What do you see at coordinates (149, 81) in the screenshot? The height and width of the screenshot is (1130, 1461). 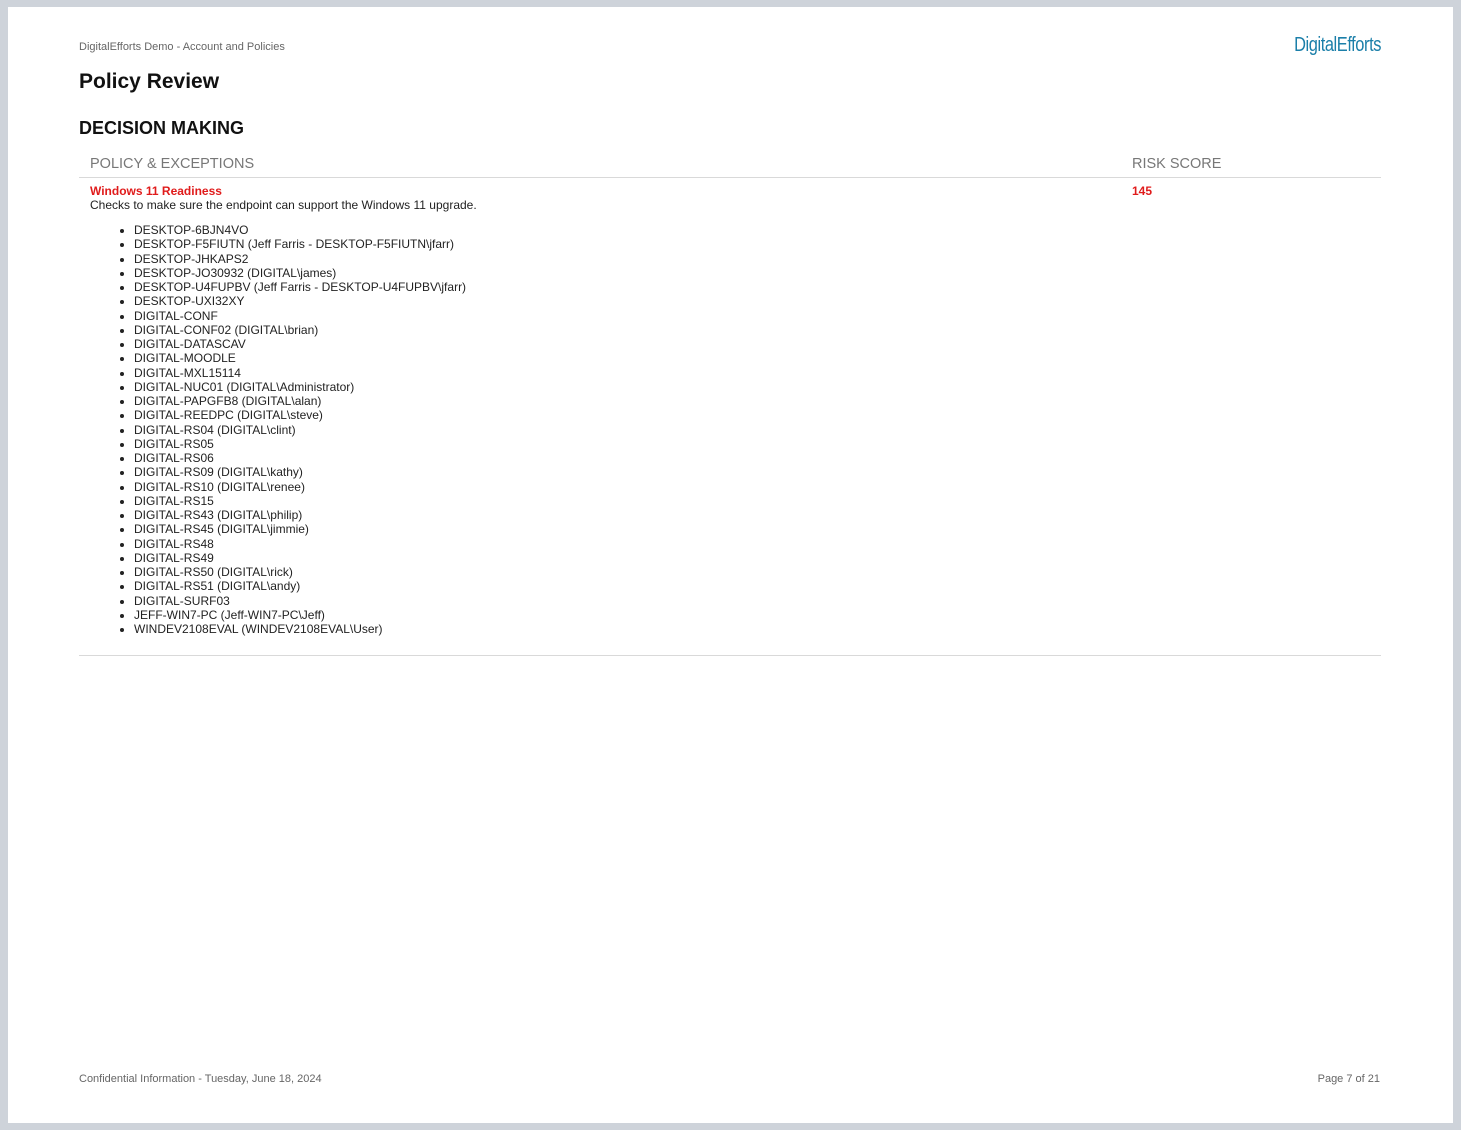 I see `page-title: Policy Review` at bounding box center [149, 81].